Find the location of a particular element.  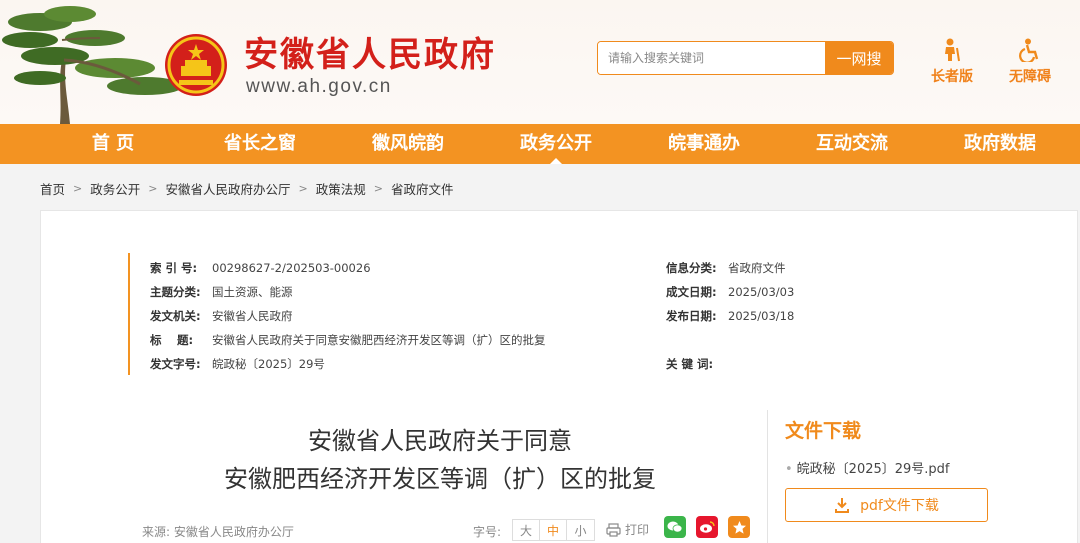

meta-label: 标 题: is located at coordinates (172, 340).